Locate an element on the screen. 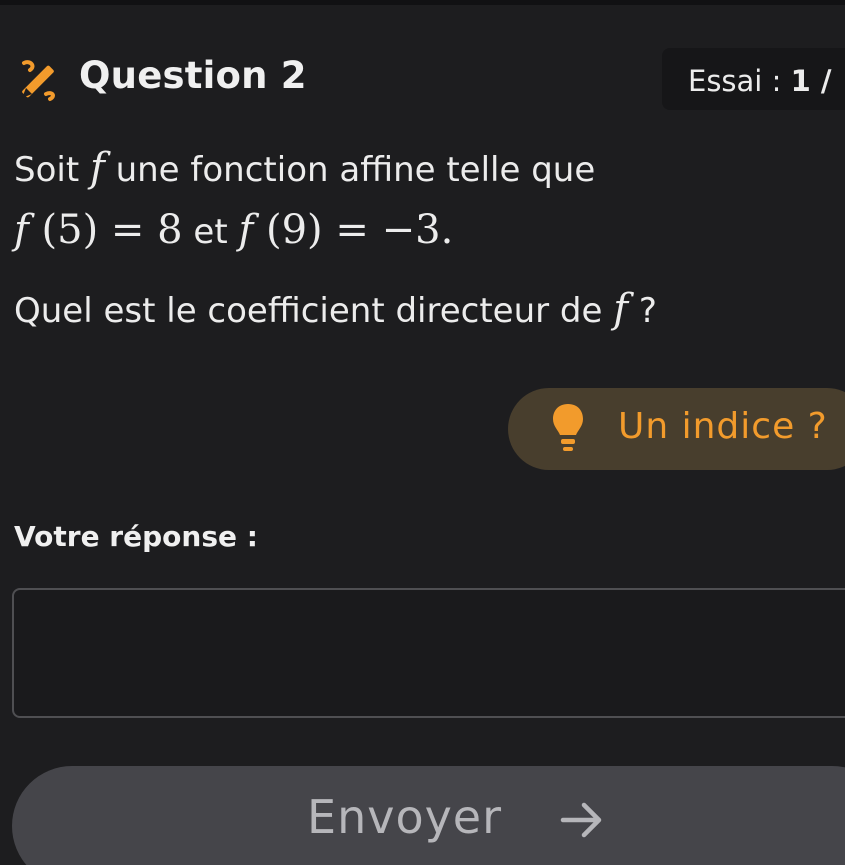  hint-label: Un indice ? is located at coordinates (723, 426).